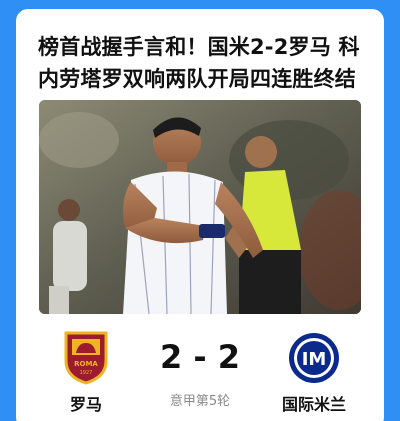 Image resolution: width=400 pixels, height=421 pixels. I want to click on match-score: 2 - 2, so click(200, 357).